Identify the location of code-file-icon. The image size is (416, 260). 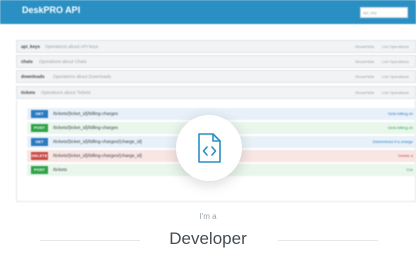
(209, 148).